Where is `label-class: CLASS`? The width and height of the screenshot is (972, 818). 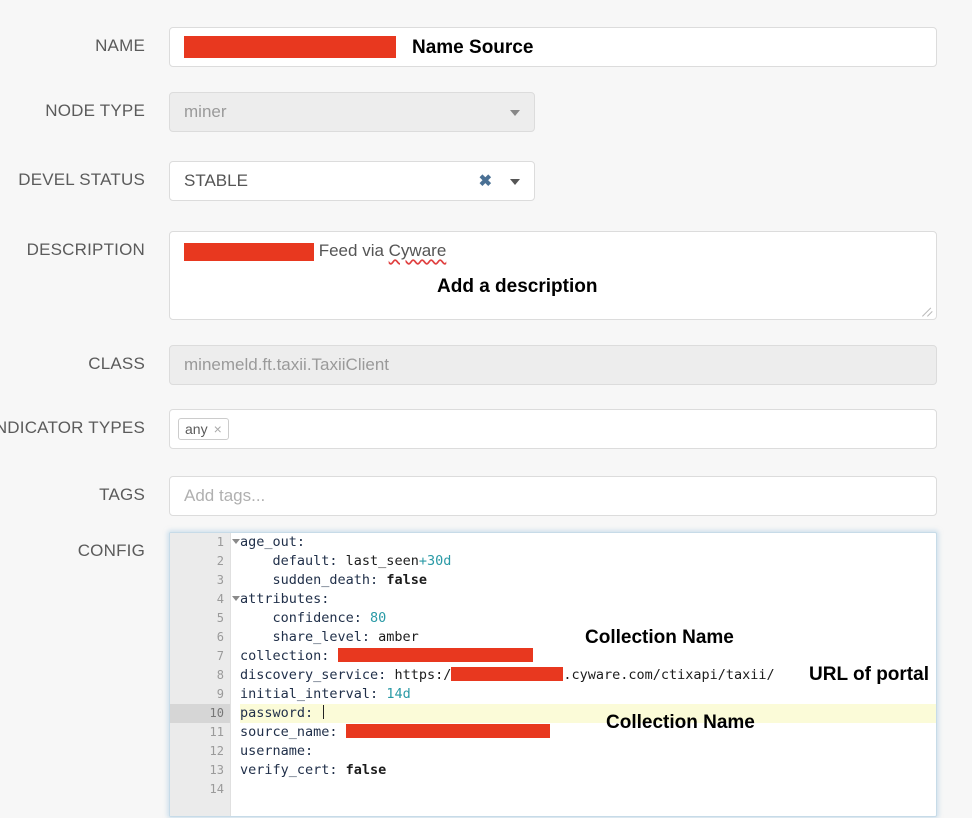
label-class: CLASS is located at coordinates (116, 363).